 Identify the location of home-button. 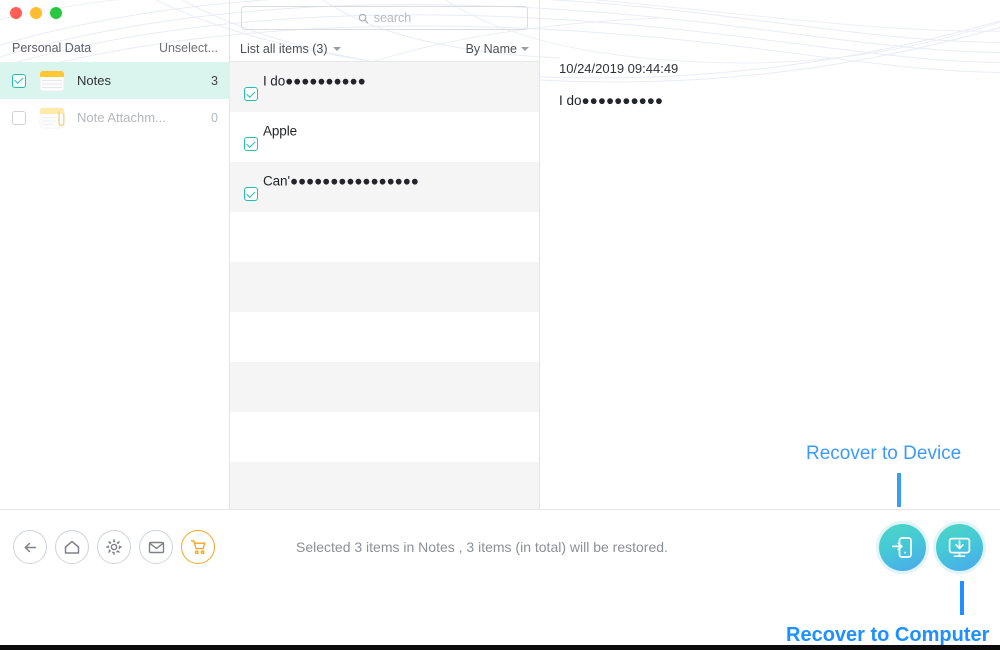
(72, 547).